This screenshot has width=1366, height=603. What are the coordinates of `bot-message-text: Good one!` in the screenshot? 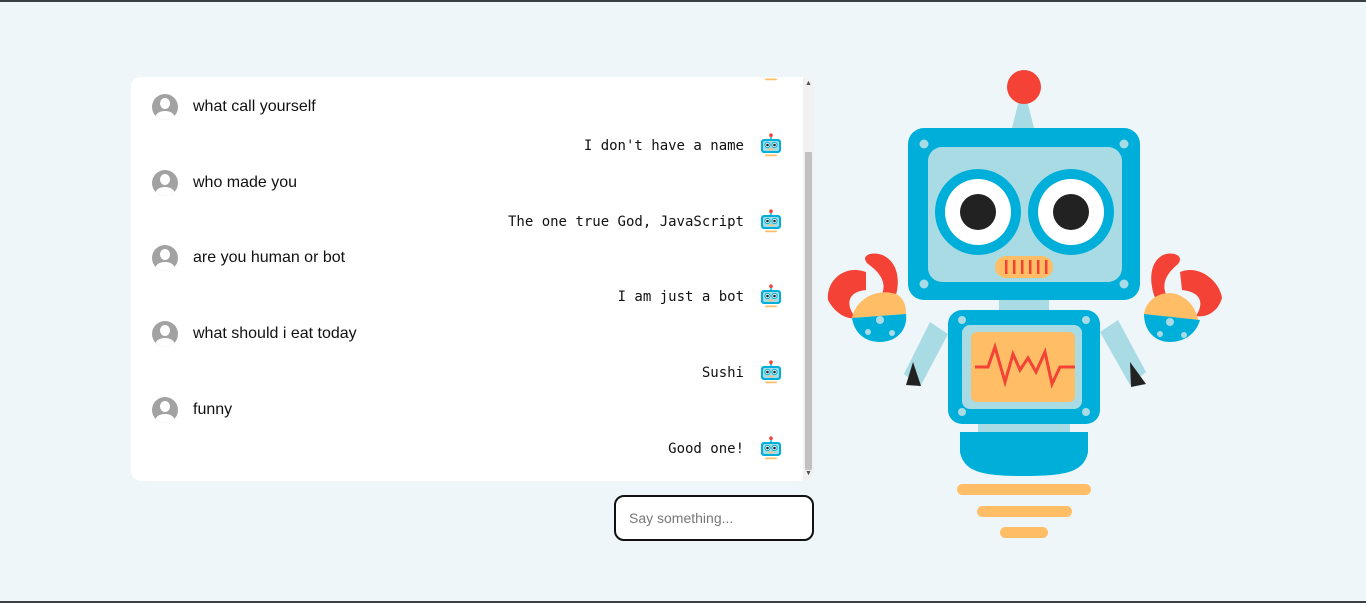 It's located at (706, 449).